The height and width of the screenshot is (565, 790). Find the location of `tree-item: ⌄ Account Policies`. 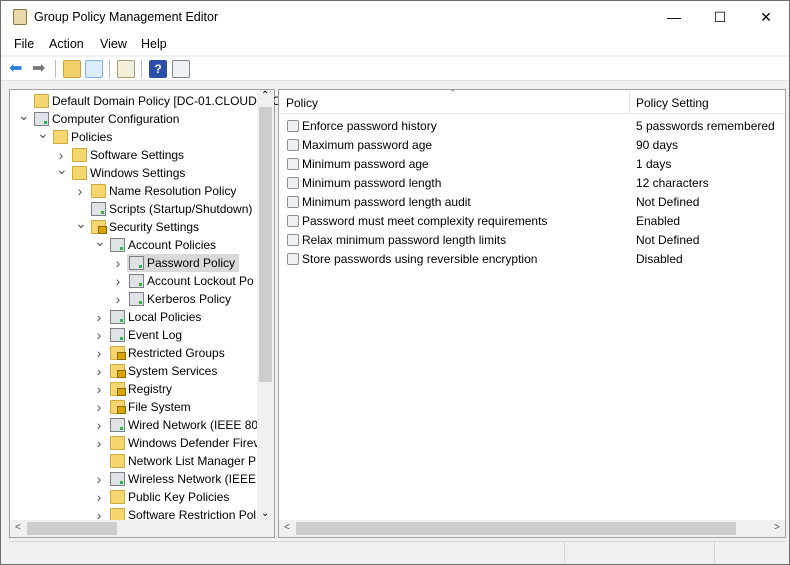

tree-item: ⌄ Account Policies is located at coordinates (157, 243).